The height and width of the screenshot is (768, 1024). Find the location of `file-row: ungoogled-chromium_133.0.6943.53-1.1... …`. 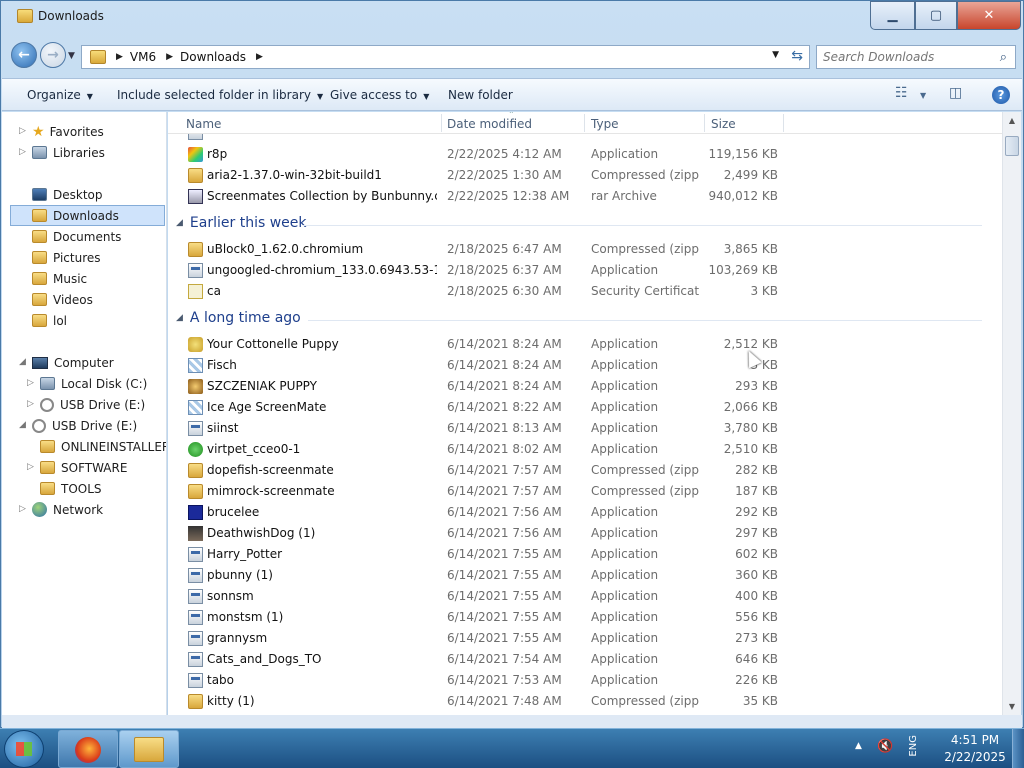

file-row: ungoogled-chromium_133.0.6943.53-1.1... … is located at coordinates (478, 270).